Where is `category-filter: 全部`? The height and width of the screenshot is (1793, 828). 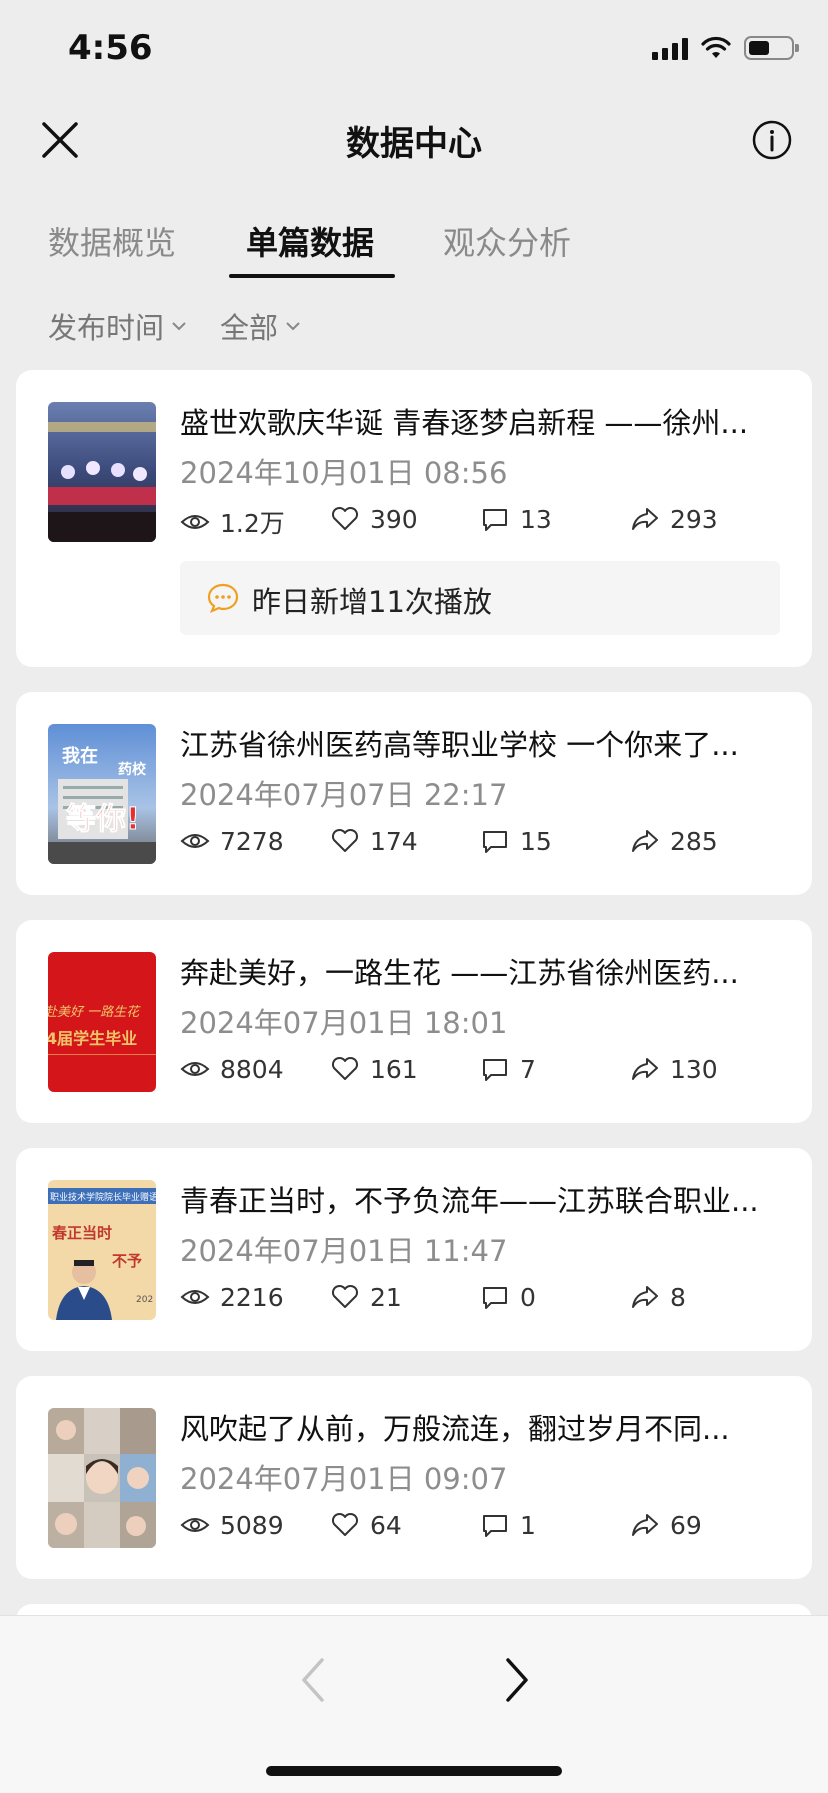
category-filter: 全部 is located at coordinates (261, 326).